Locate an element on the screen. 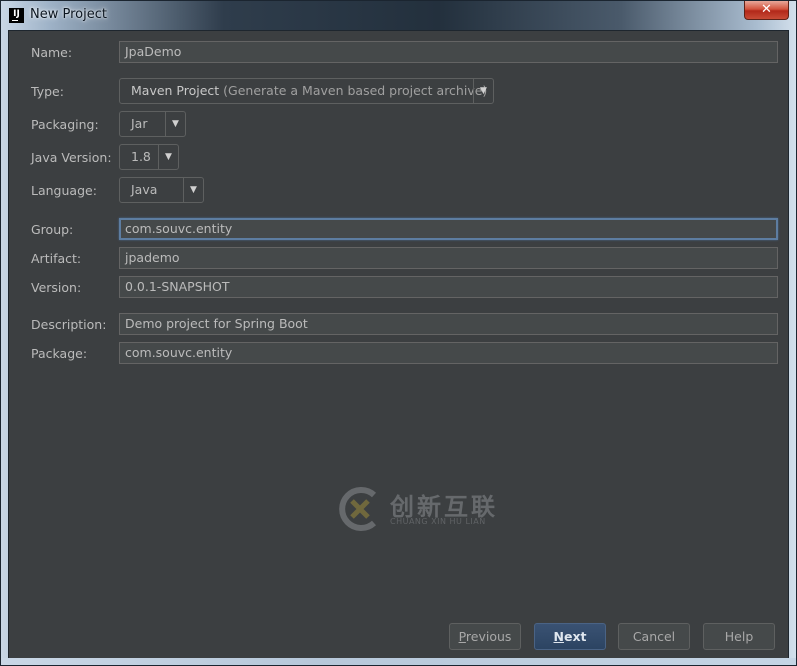 The image size is (797, 666). previous-label: revious is located at coordinates (488, 636).